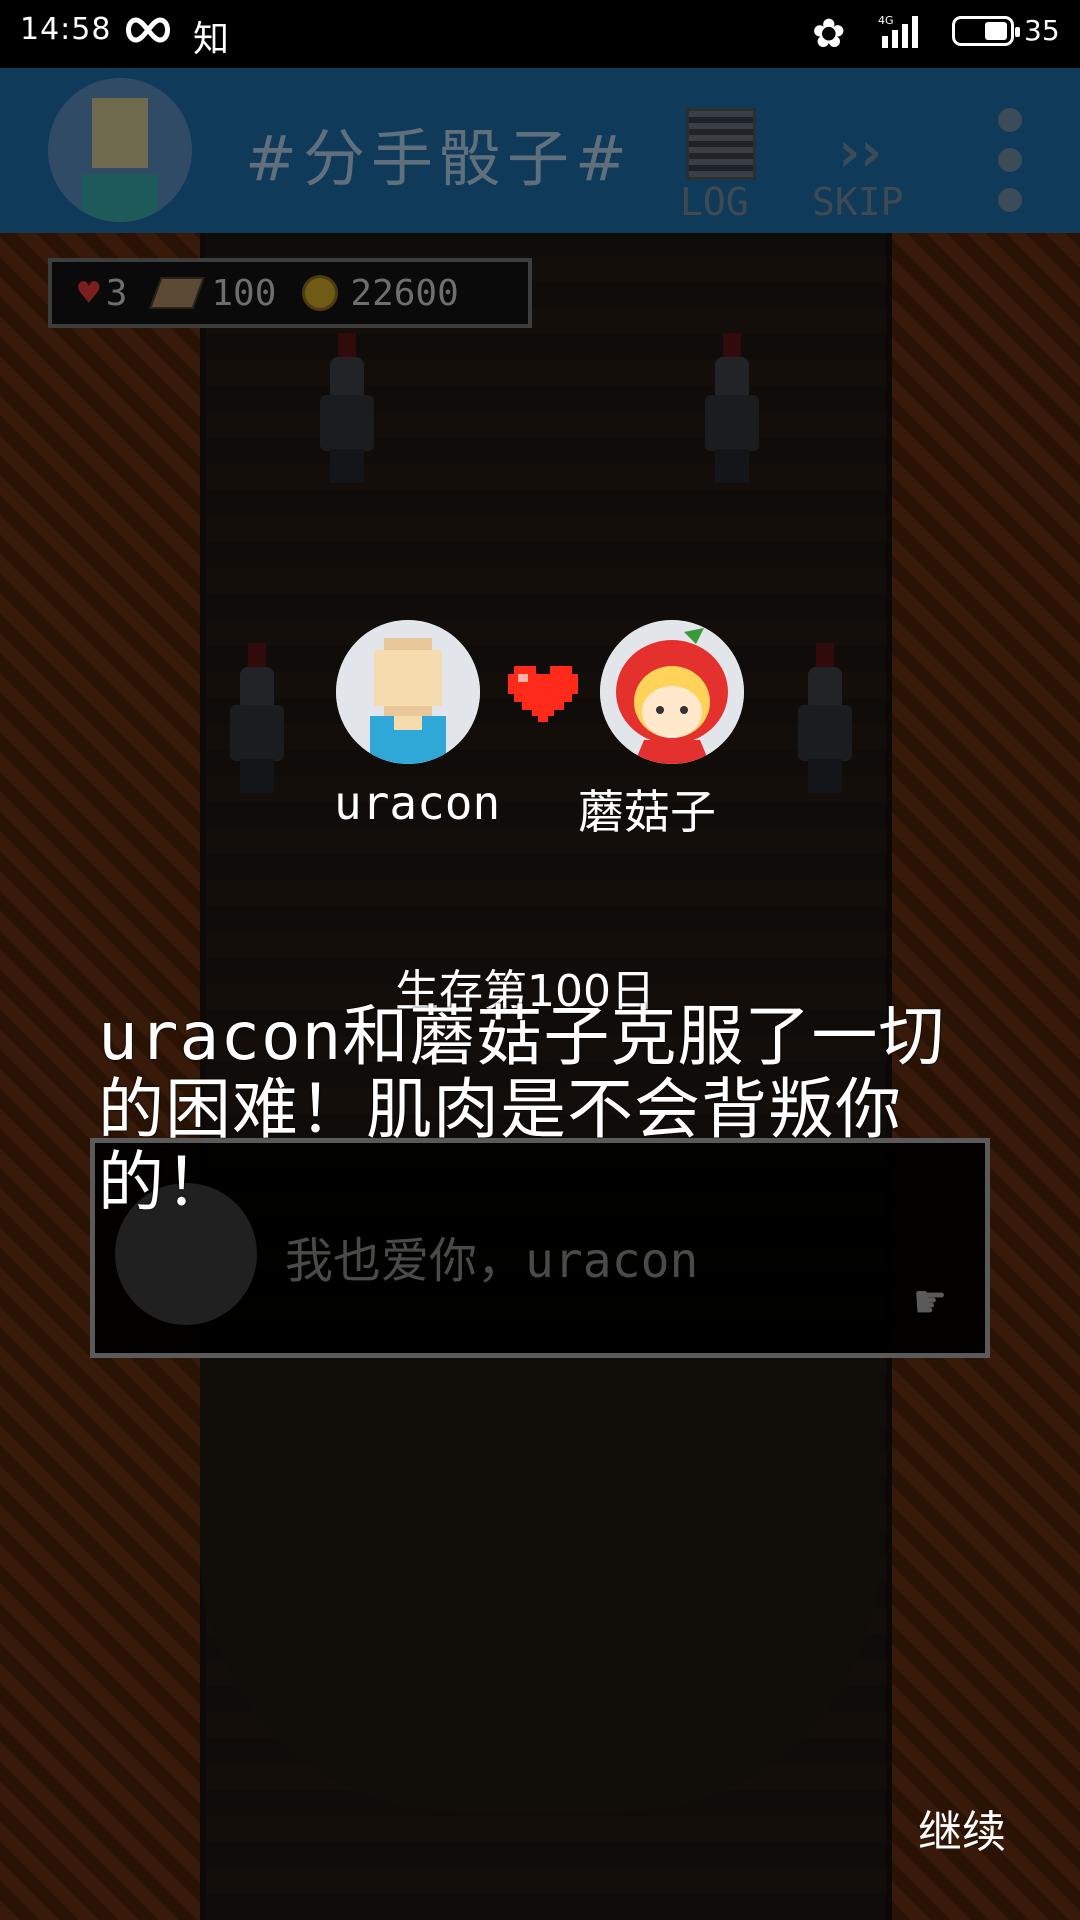 The height and width of the screenshot is (1920, 1080). I want to click on player-avatar-large, so click(408, 692).